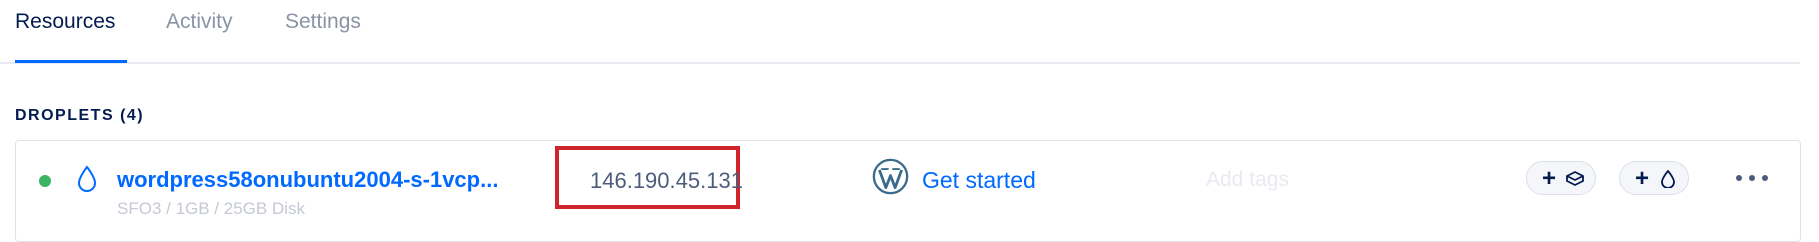 The height and width of the screenshot is (242, 1819). Describe the element at coordinates (65, 32) in the screenshot. I see `tab-resources: Resources` at that location.